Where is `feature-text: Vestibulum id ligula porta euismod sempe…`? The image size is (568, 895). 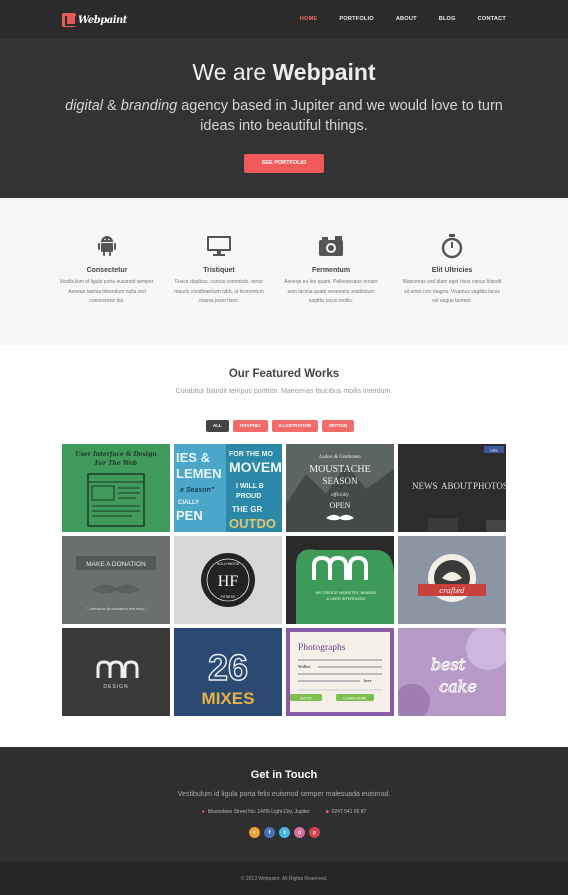 feature-text: Vestibulum id ligula porta euismod sempe… is located at coordinates (107, 291).